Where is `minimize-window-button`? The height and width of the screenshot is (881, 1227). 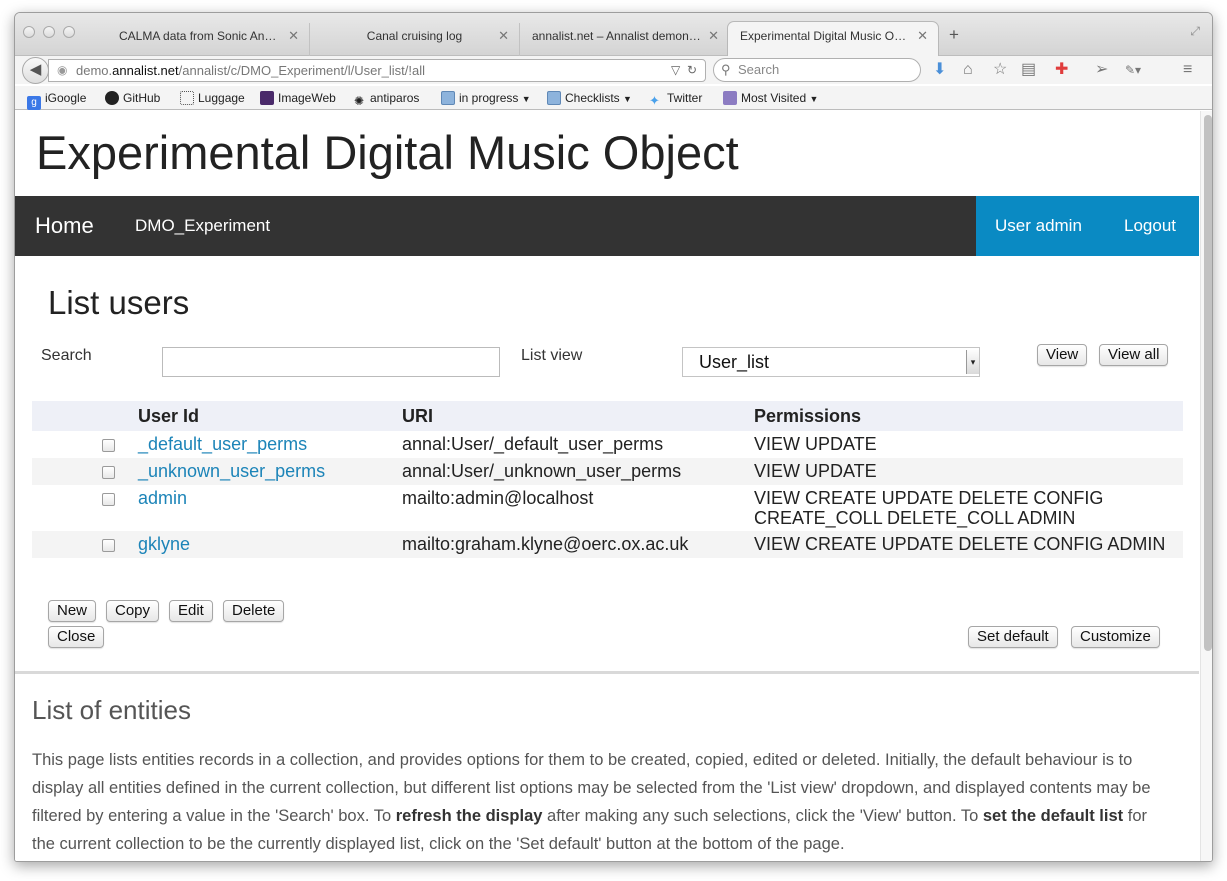 minimize-window-button is located at coordinates (49, 32).